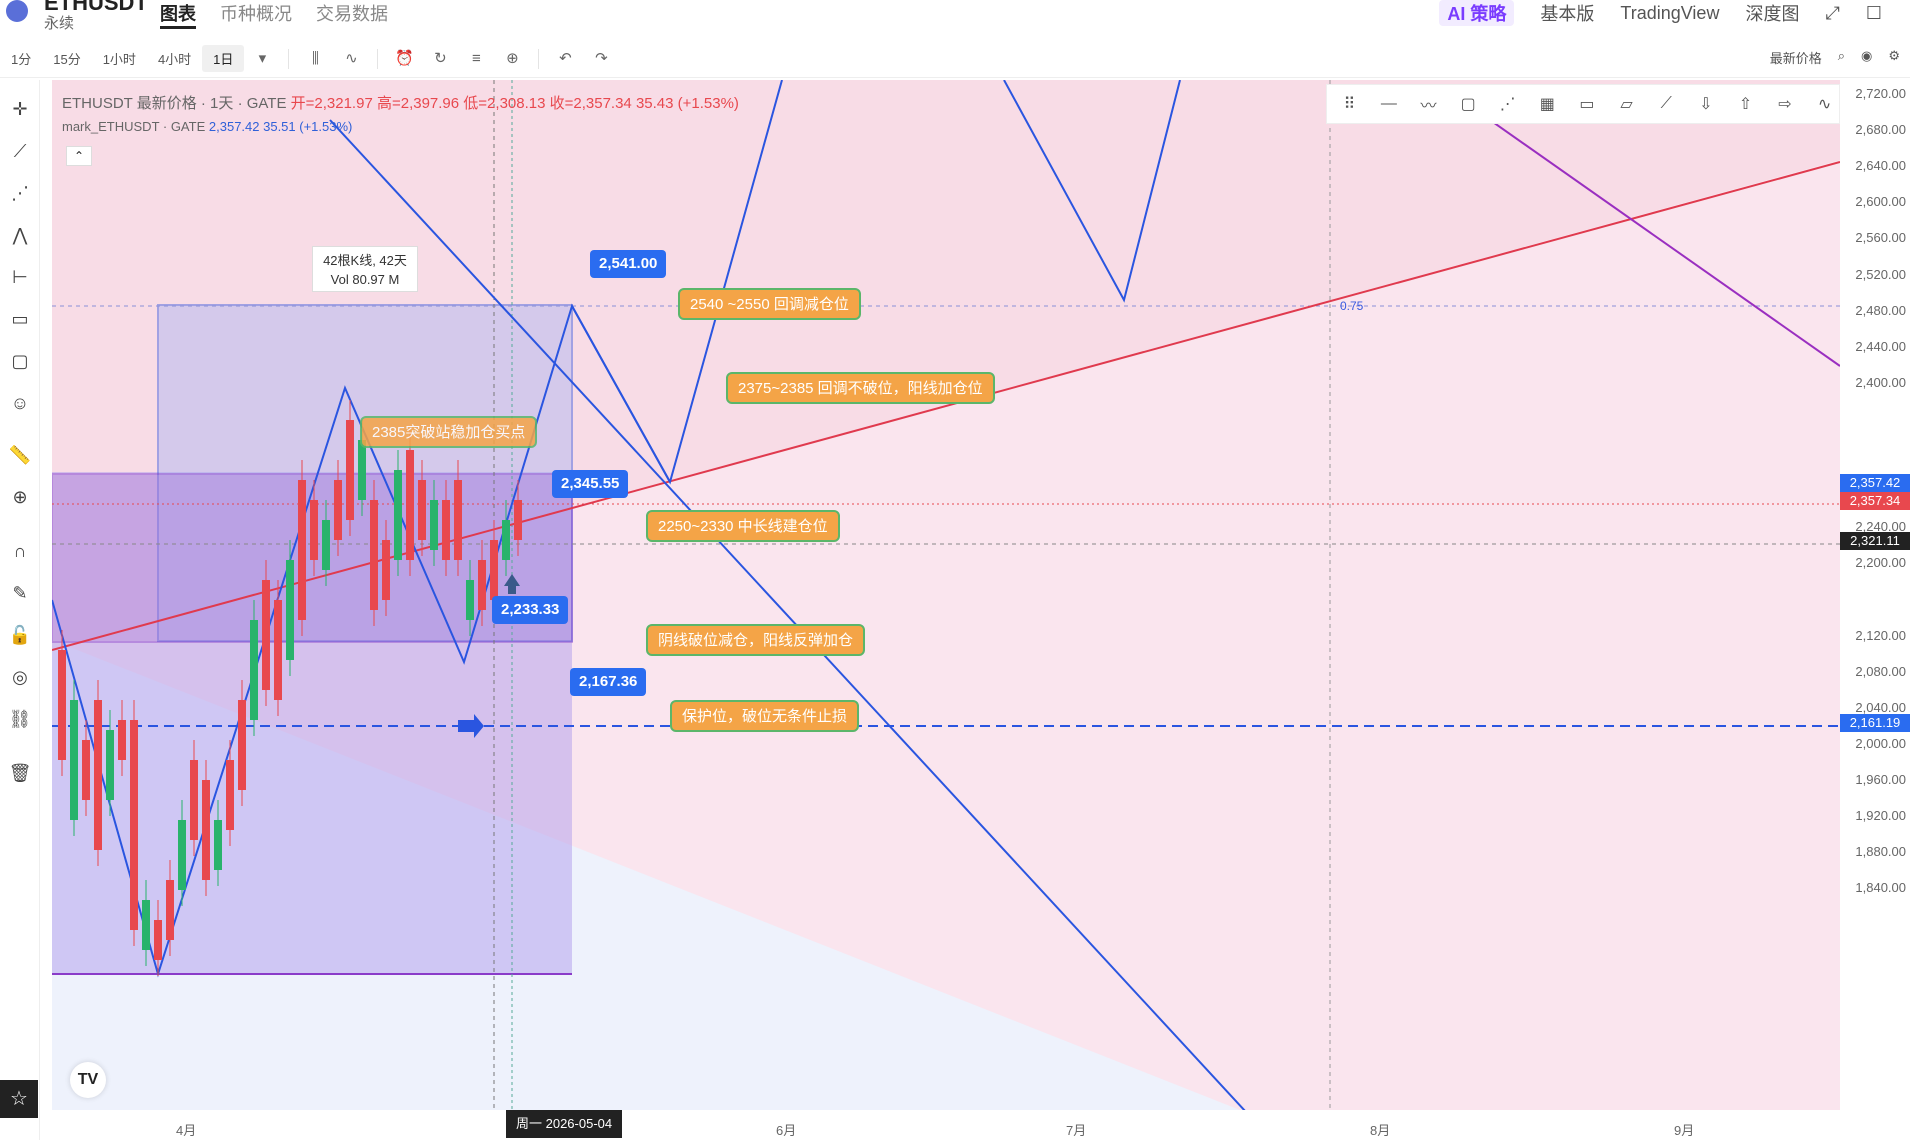 This screenshot has height=1140, width=1910. Describe the element at coordinates (20, 497) in the screenshot. I see `zoom-icon: ⊕` at that location.